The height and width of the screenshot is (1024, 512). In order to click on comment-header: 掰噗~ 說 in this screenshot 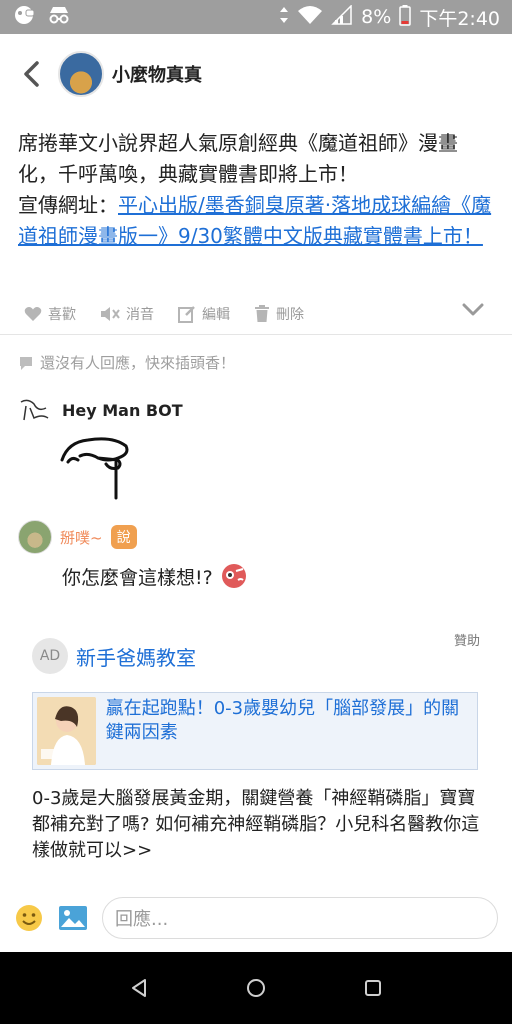, I will do `click(77, 537)`.